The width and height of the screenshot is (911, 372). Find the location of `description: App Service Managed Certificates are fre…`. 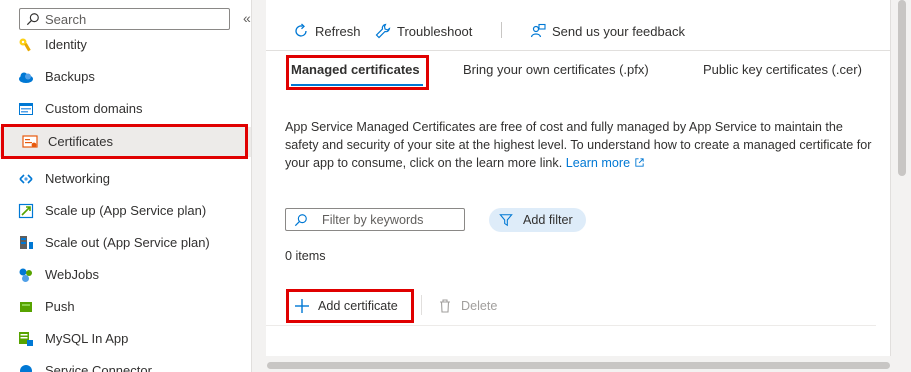

description: App Service Managed Certificates are fre… is located at coordinates (582, 145).